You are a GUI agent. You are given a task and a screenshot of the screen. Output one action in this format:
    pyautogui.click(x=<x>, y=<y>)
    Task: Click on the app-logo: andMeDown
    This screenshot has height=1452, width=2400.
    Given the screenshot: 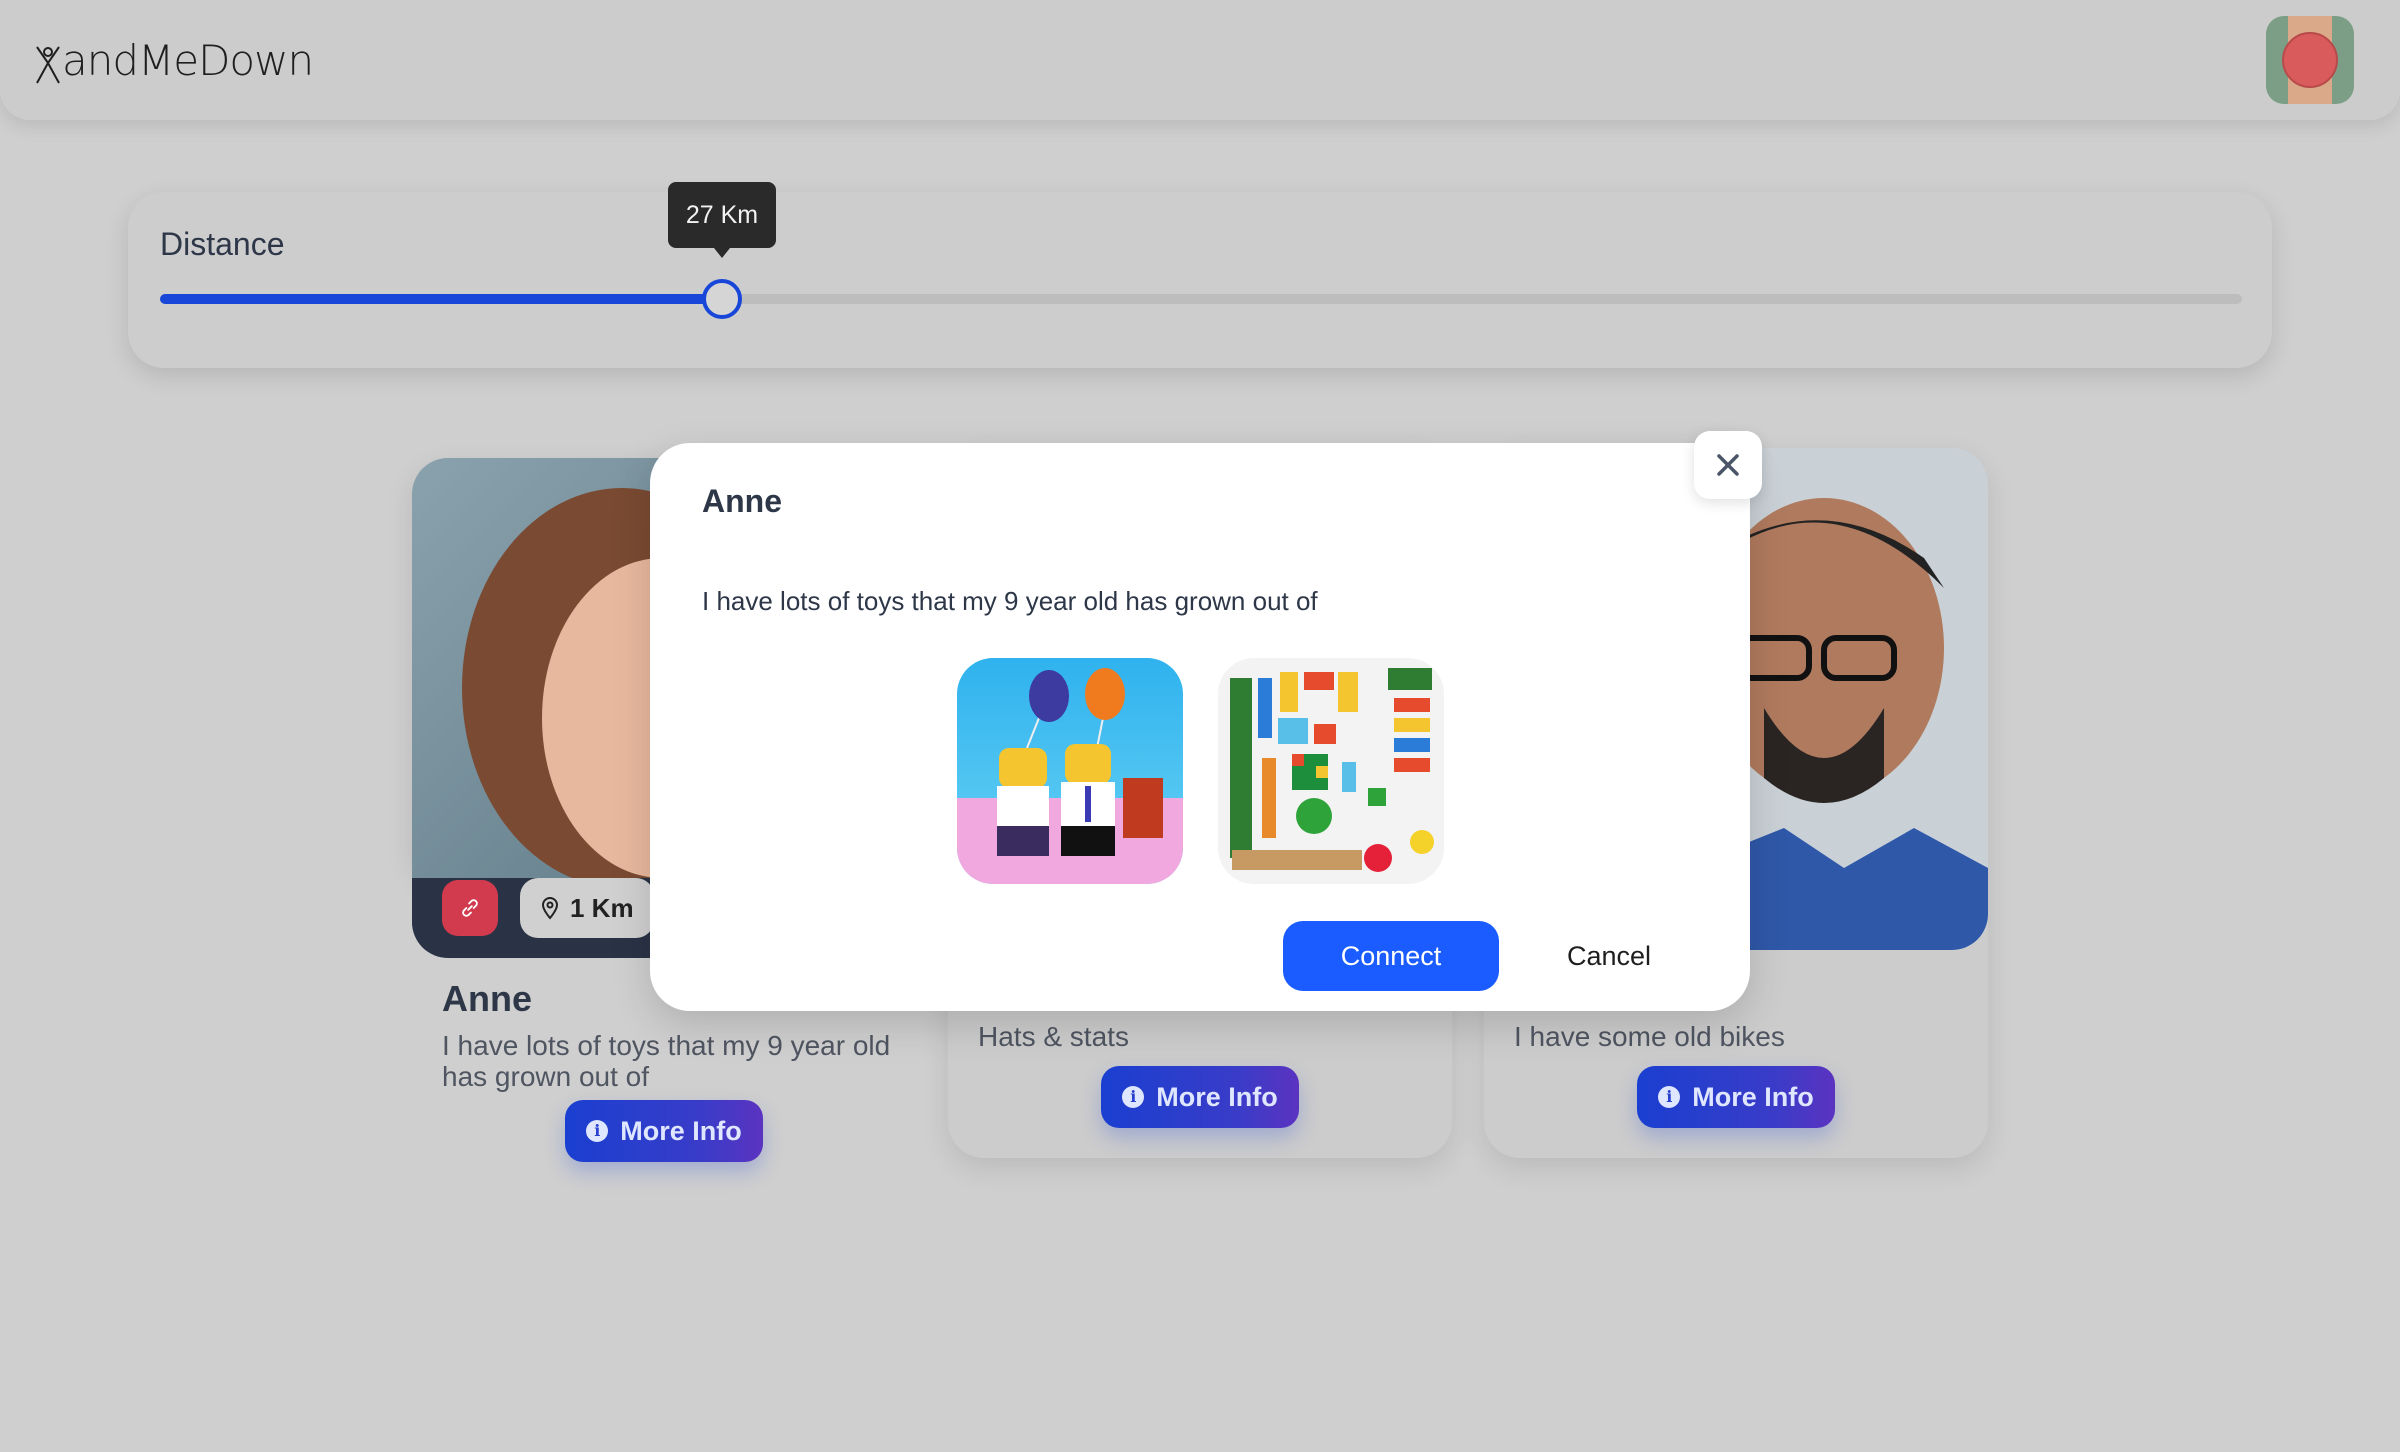 What is the action you would take?
    pyautogui.click(x=174, y=60)
    